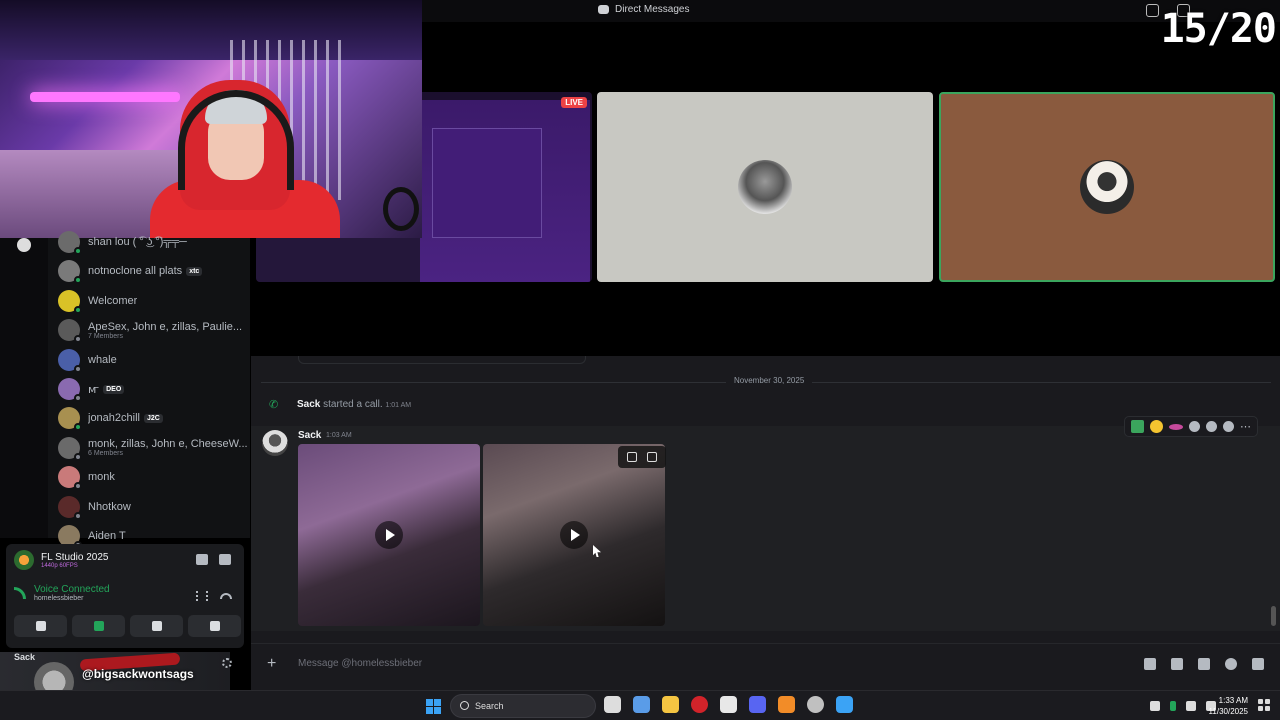 The width and height of the screenshot is (1280, 720). I want to click on activities-icon, so click(156, 626).